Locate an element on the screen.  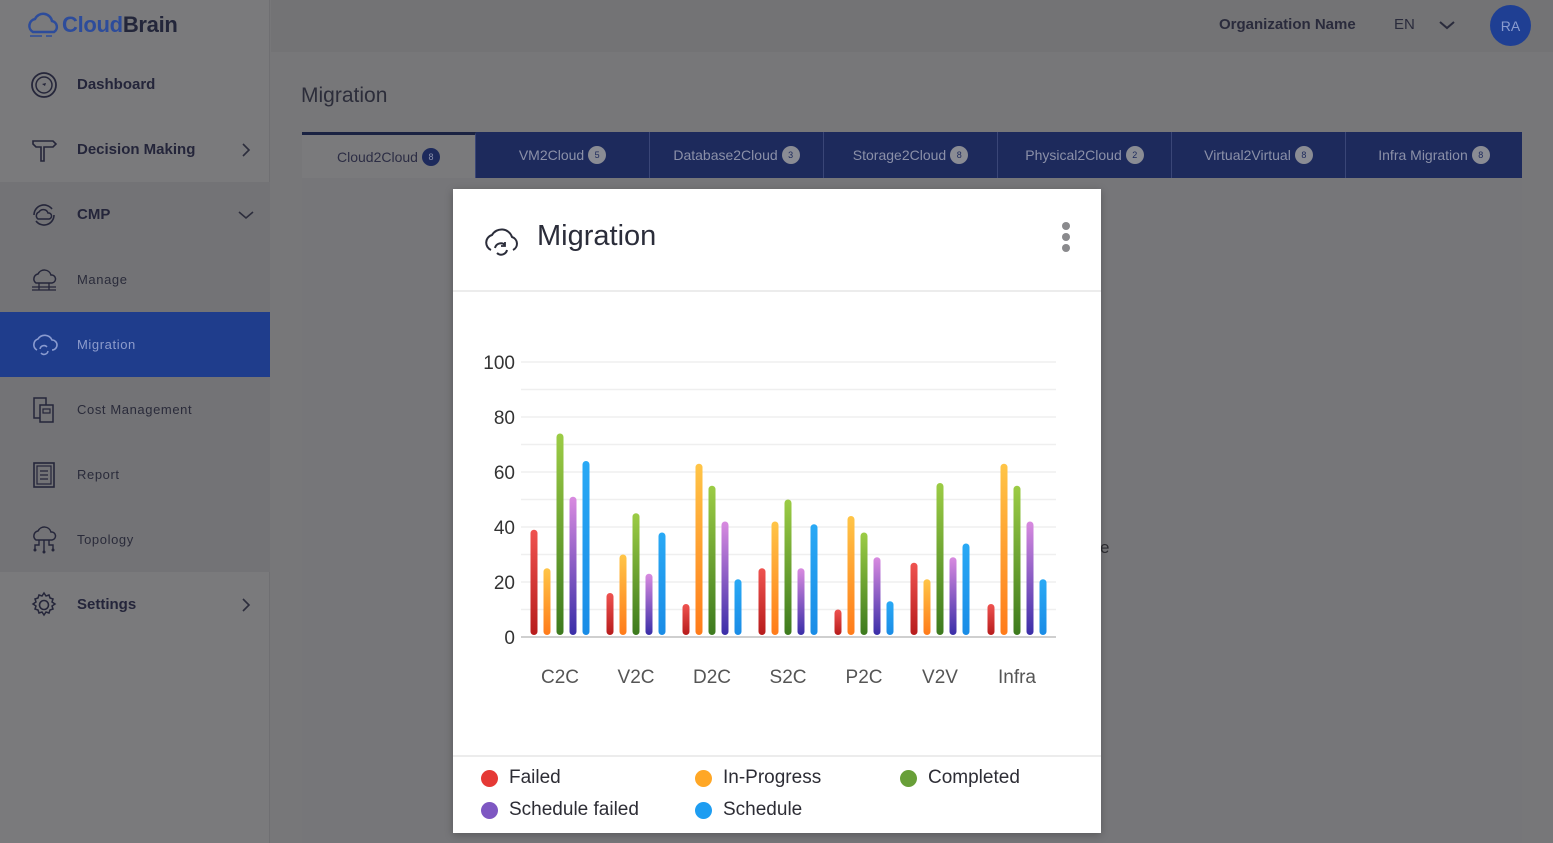
sidebar-item-label: Topology is located at coordinates (105, 539).